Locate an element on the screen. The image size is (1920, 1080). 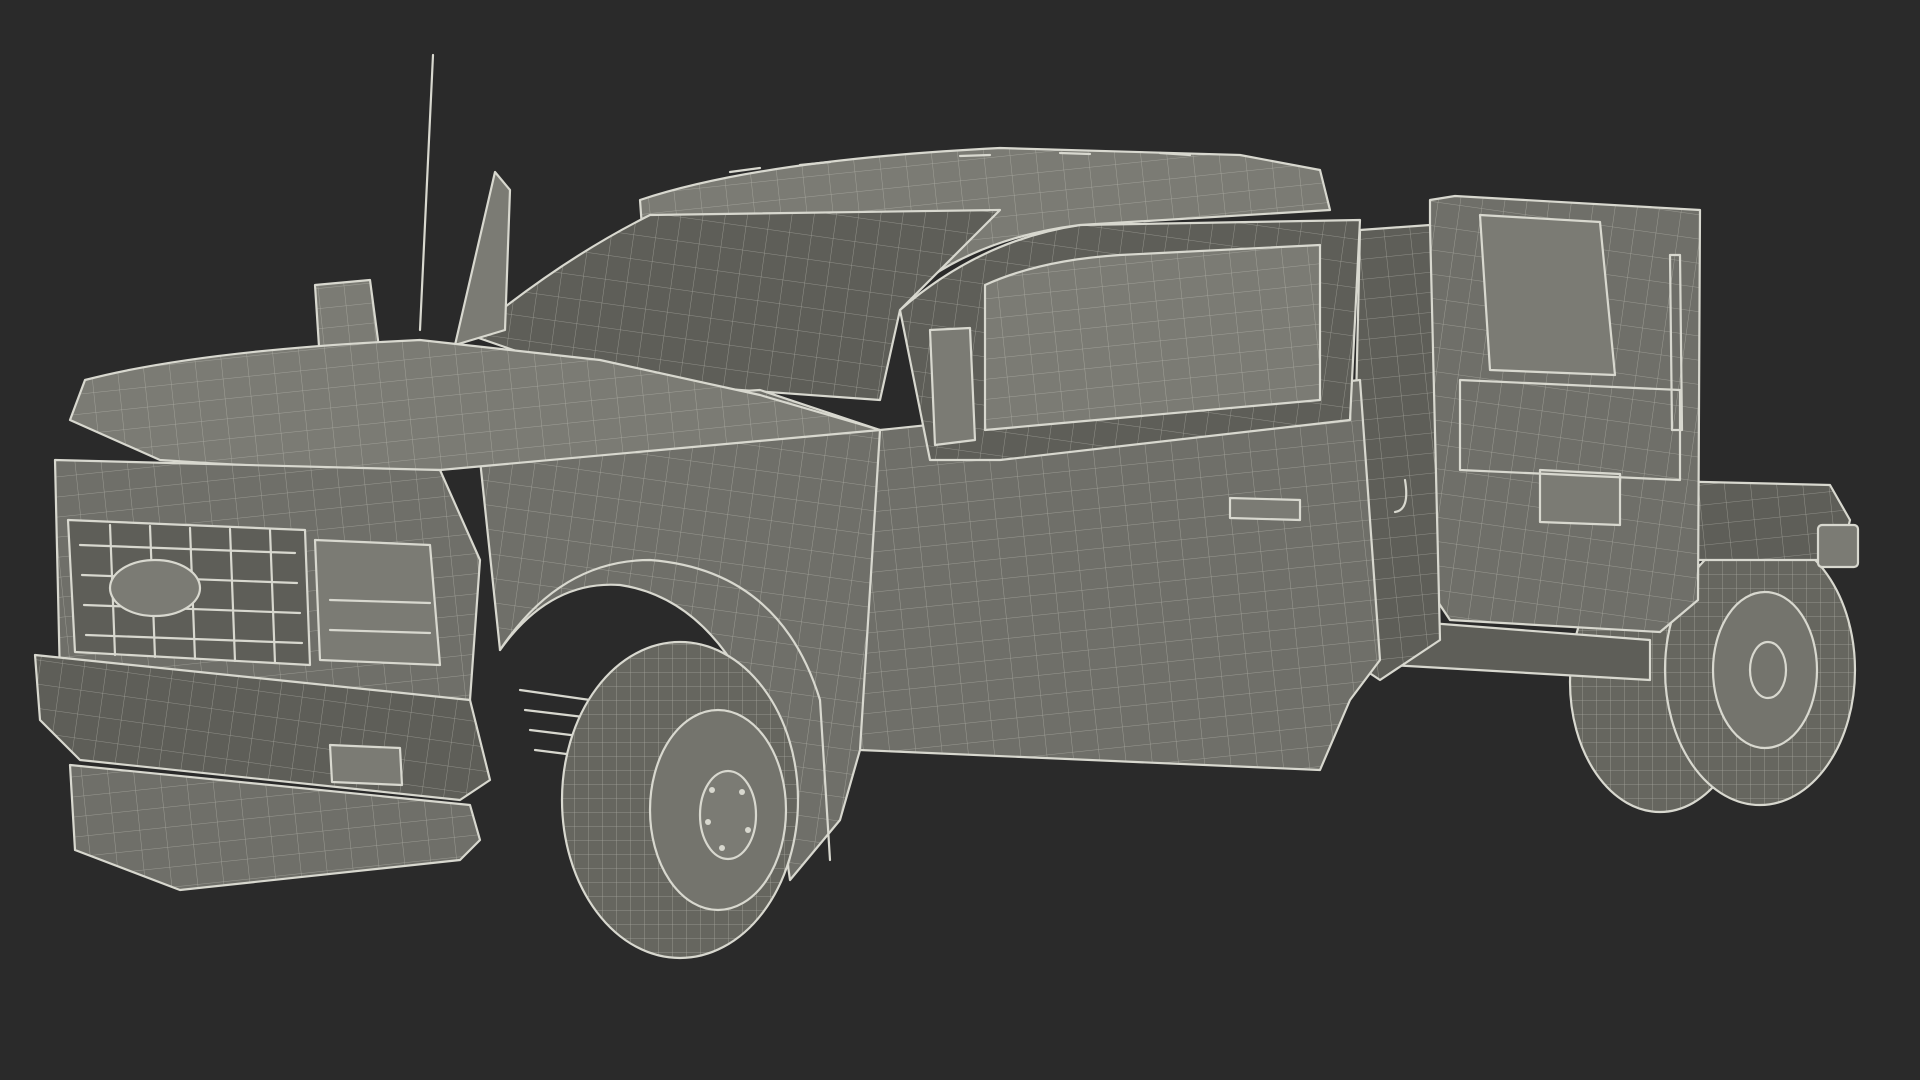
headlight is located at coordinates (377, 602).